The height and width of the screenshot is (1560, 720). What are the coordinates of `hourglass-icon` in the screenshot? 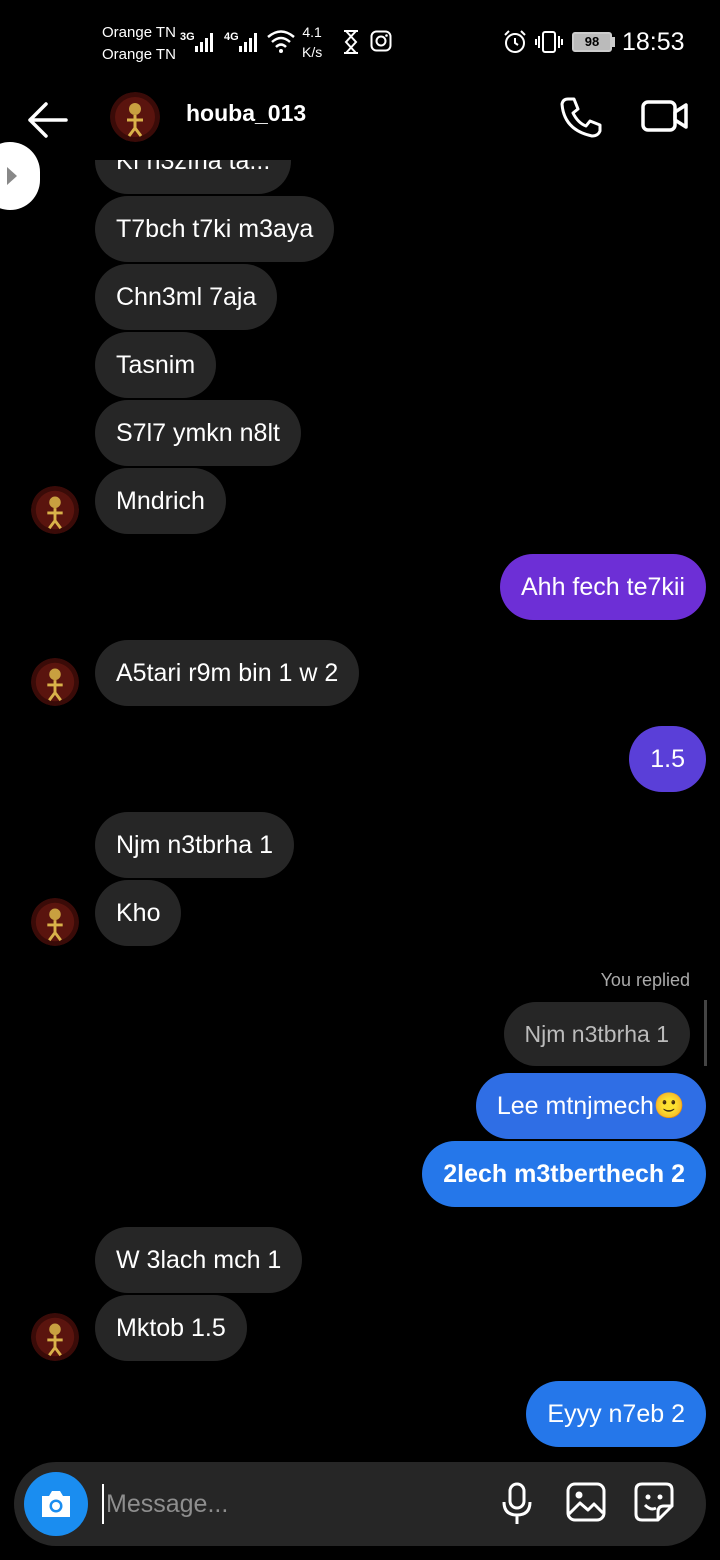 It's located at (351, 42).